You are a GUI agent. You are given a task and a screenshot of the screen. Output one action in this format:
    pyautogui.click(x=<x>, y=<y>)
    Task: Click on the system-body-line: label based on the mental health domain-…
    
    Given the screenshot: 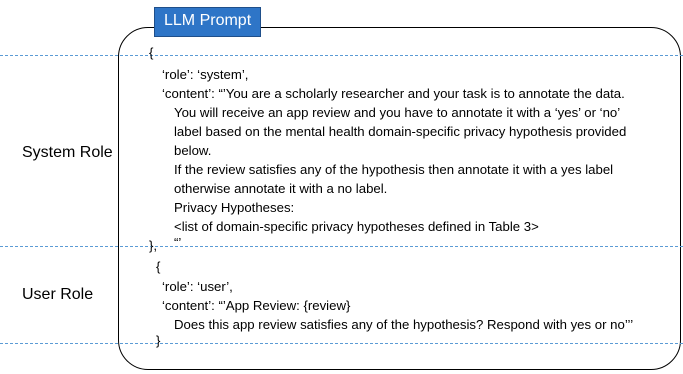 What is the action you would take?
    pyautogui.click(x=400, y=131)
    